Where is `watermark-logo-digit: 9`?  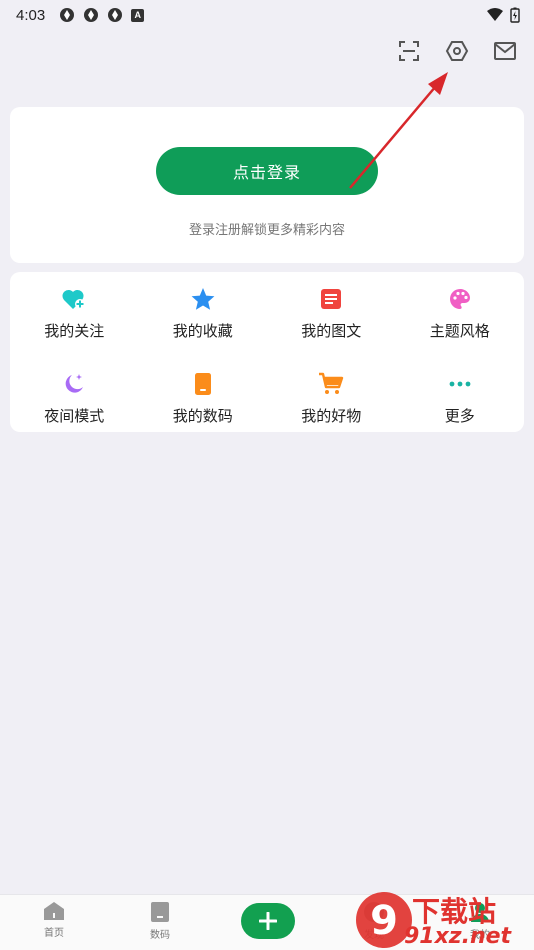
watermark-logo-digit: 9 is located at coordinates (384, 921).